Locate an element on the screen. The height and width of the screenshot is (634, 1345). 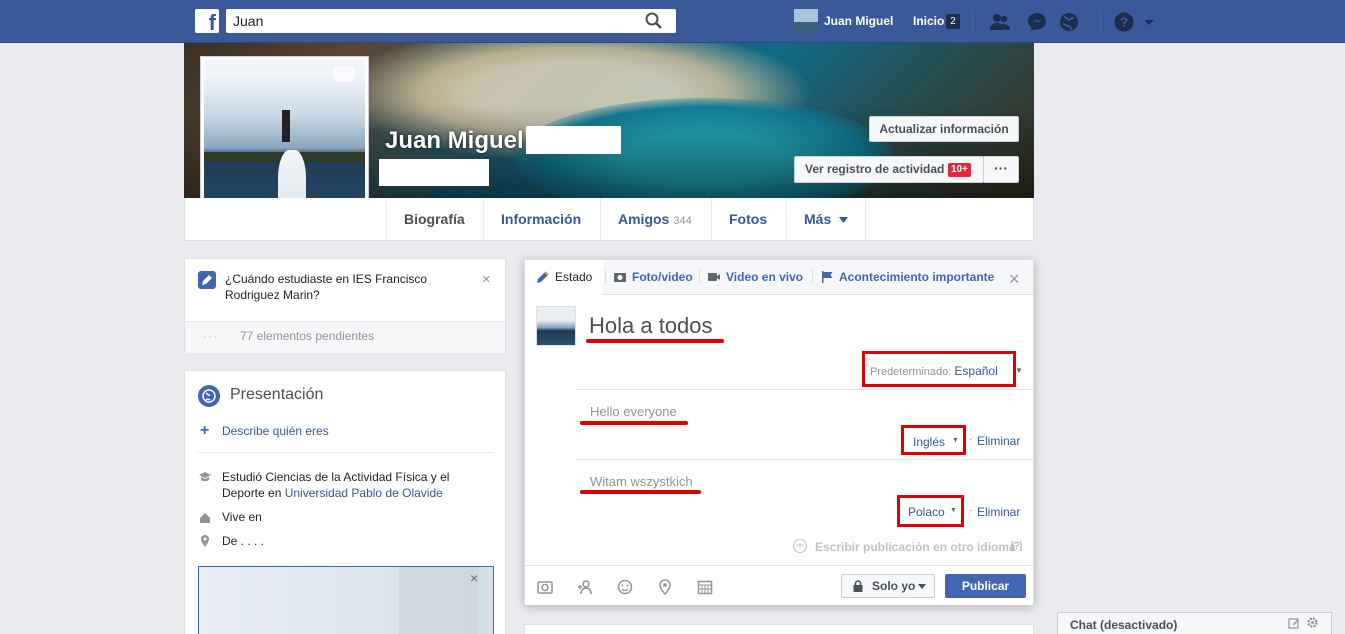
delete-translation-1: Eliminar is located at coordinates (998, 441).